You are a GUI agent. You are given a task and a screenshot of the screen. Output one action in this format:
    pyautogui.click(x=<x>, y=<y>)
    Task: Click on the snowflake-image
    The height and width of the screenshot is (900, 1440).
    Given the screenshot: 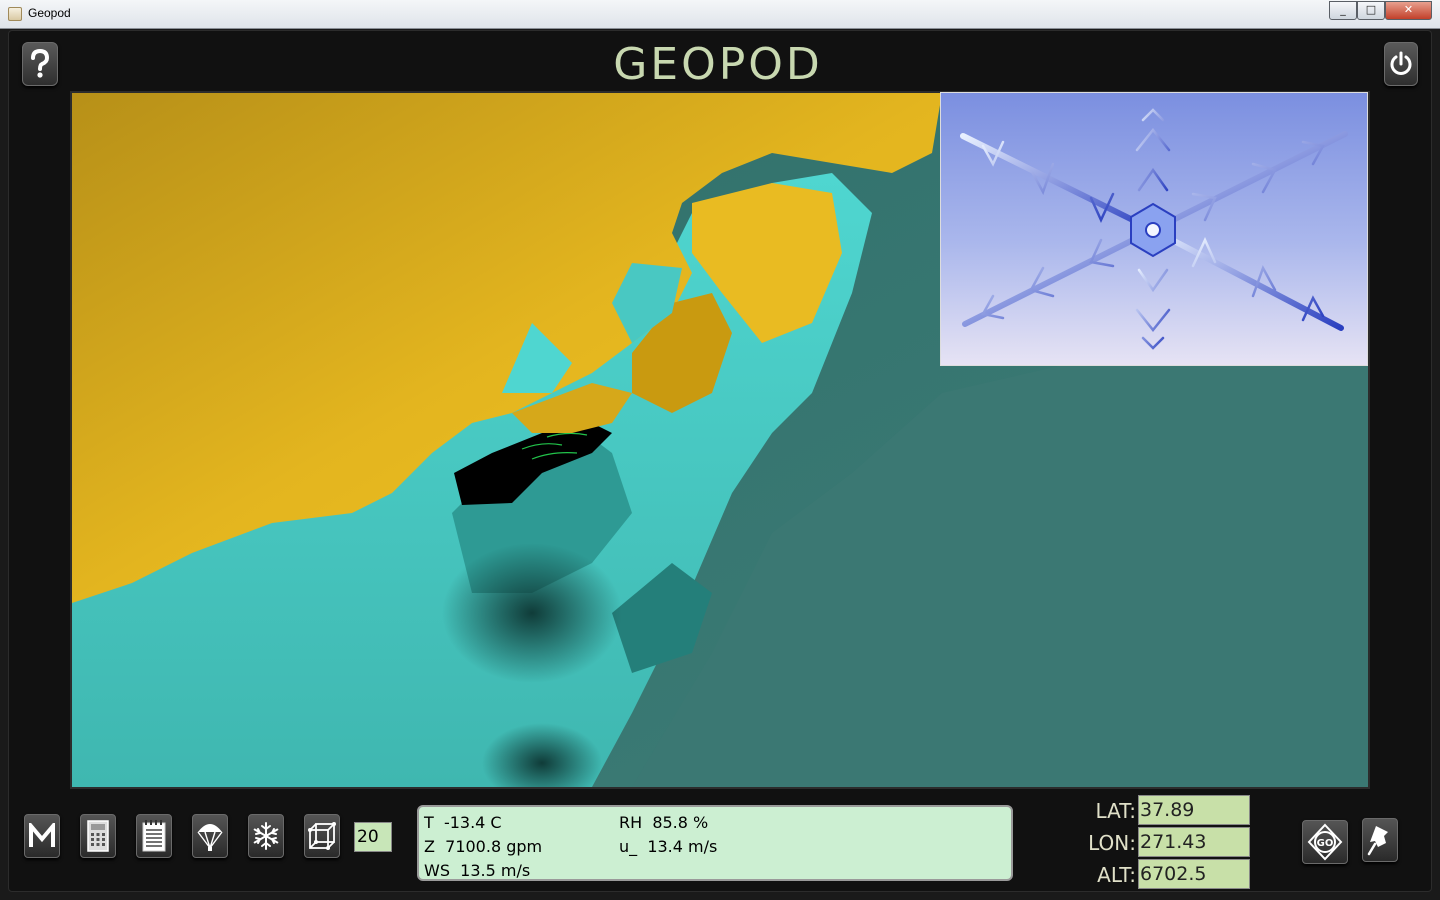 What is the action you would take?
    pyautogui.click(x=1154, y=228)
    